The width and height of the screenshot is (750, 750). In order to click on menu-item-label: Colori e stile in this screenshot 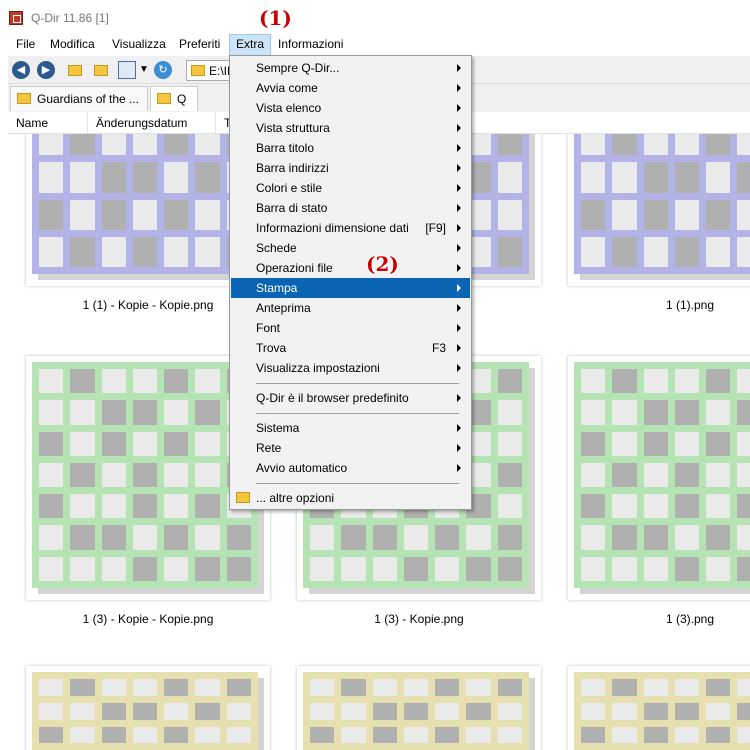, I will do `click(289, 188)`.